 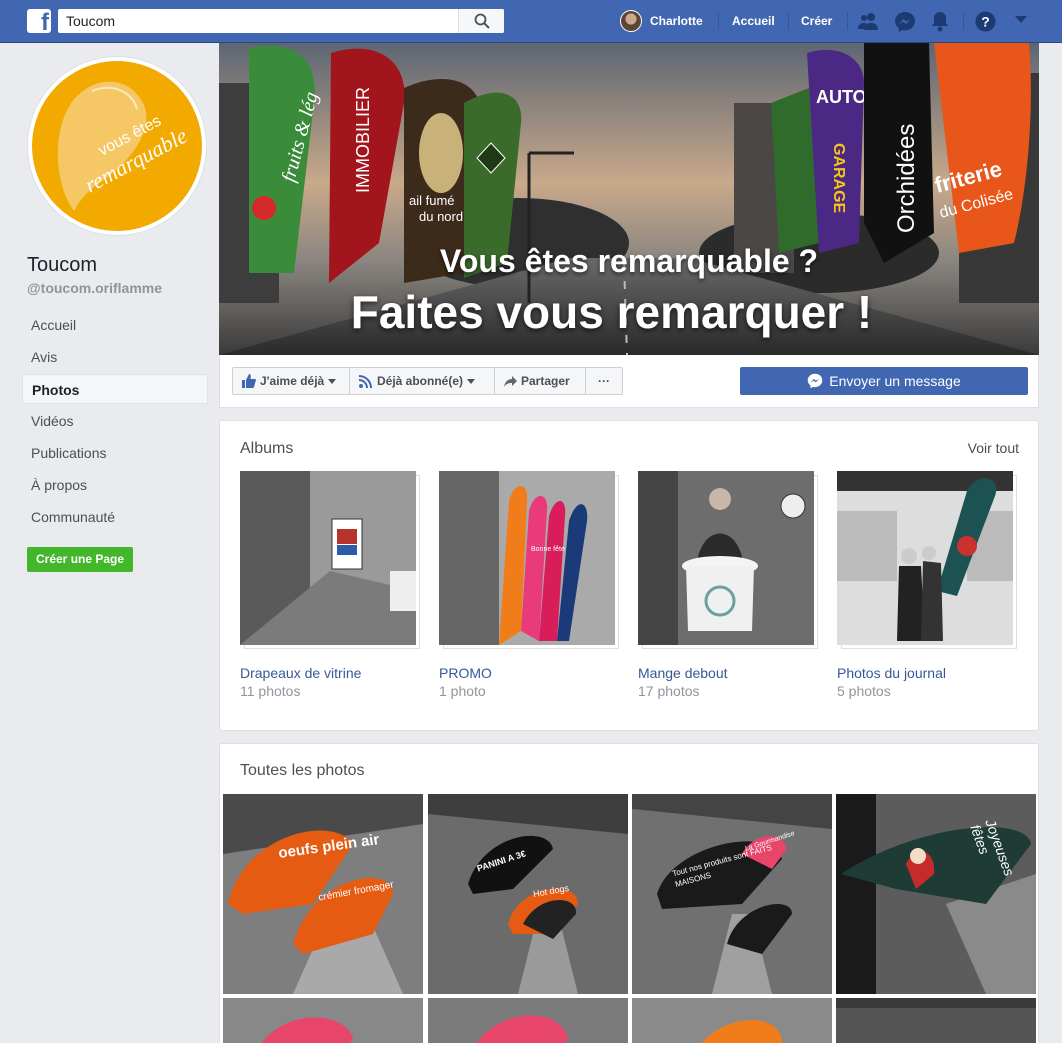 I want to click on page-profile-picture: vous êtes remarquable, so click(x=117, y=146).